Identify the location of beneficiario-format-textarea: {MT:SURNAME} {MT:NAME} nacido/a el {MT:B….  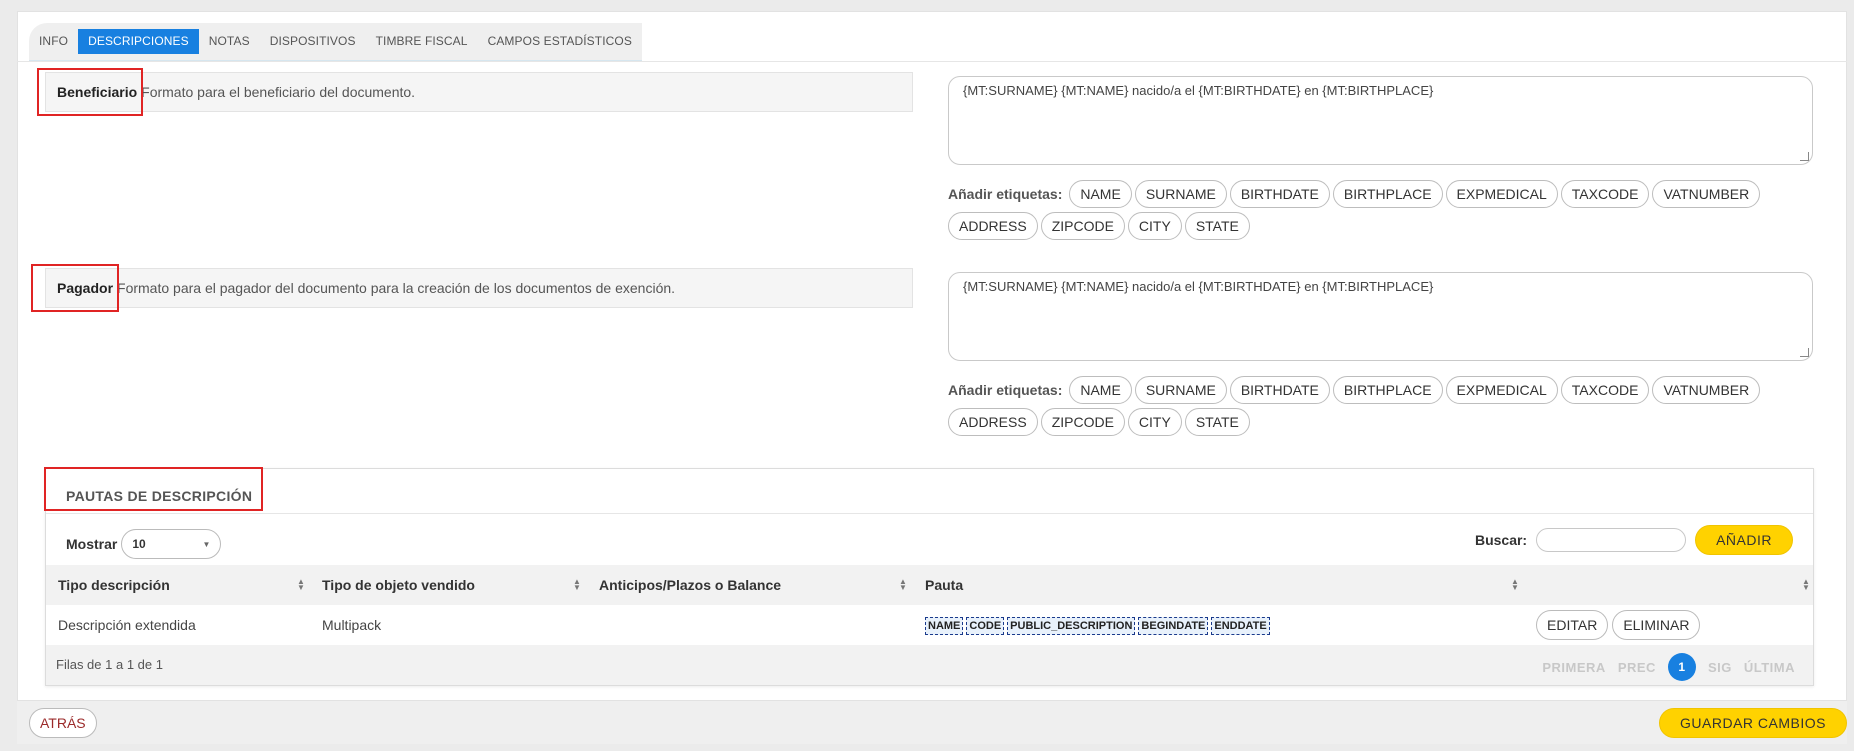
(1380, 120).